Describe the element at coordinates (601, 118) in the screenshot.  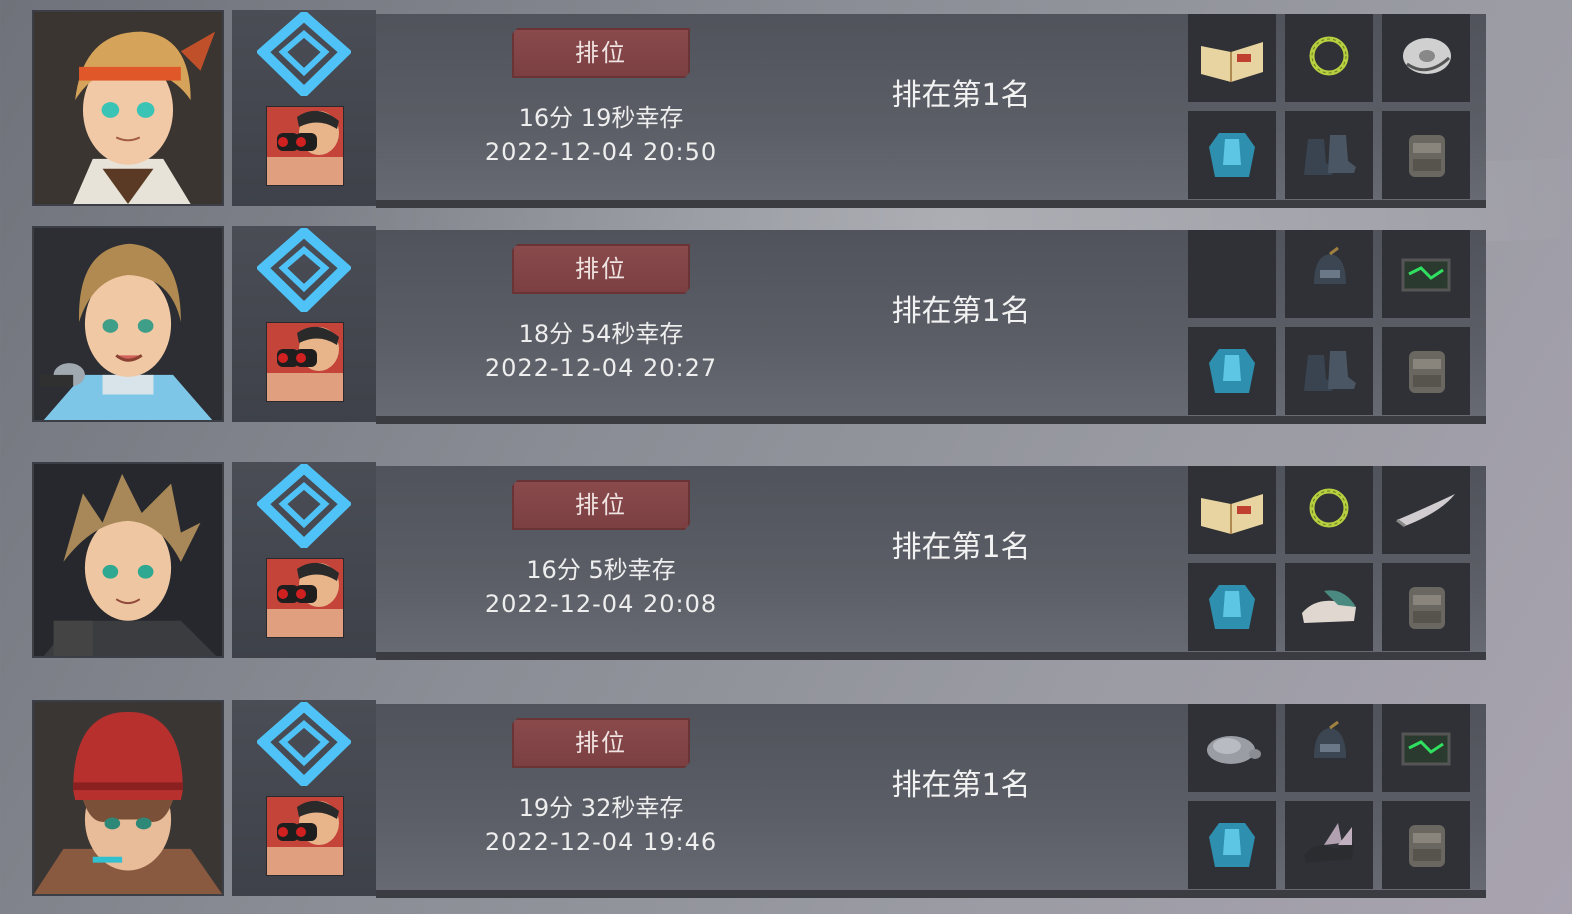
I see `survival-time: 16分 19秒幸存` at that location.